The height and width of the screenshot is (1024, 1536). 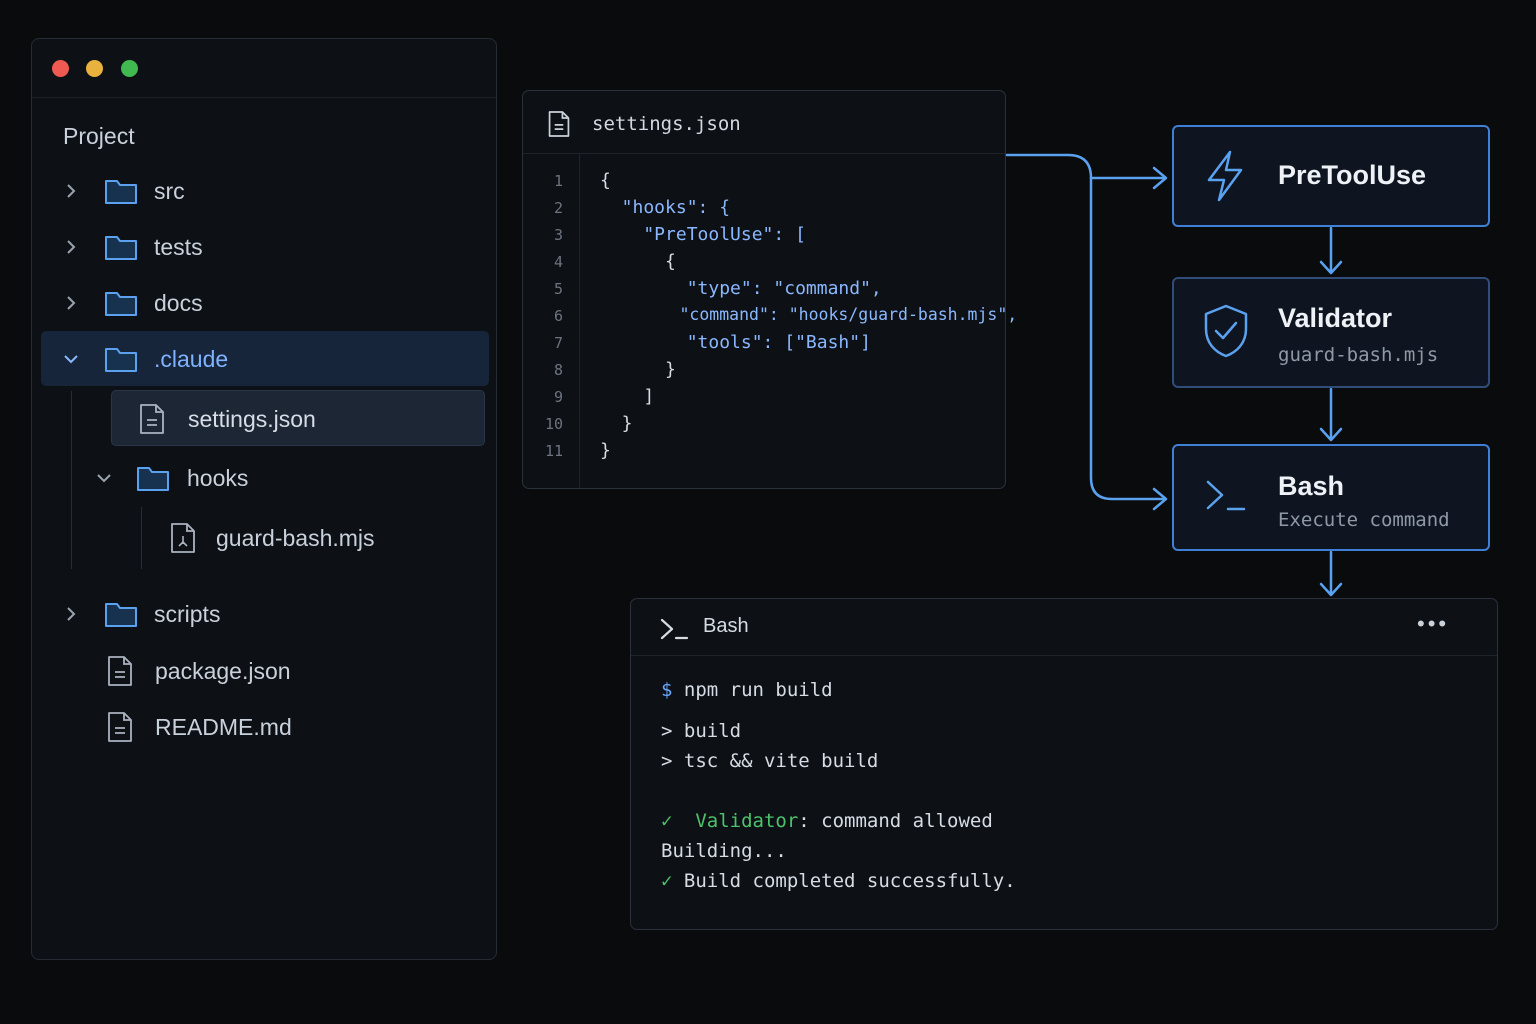 I want to click on window-titlebar, so click(x=264, y=68).